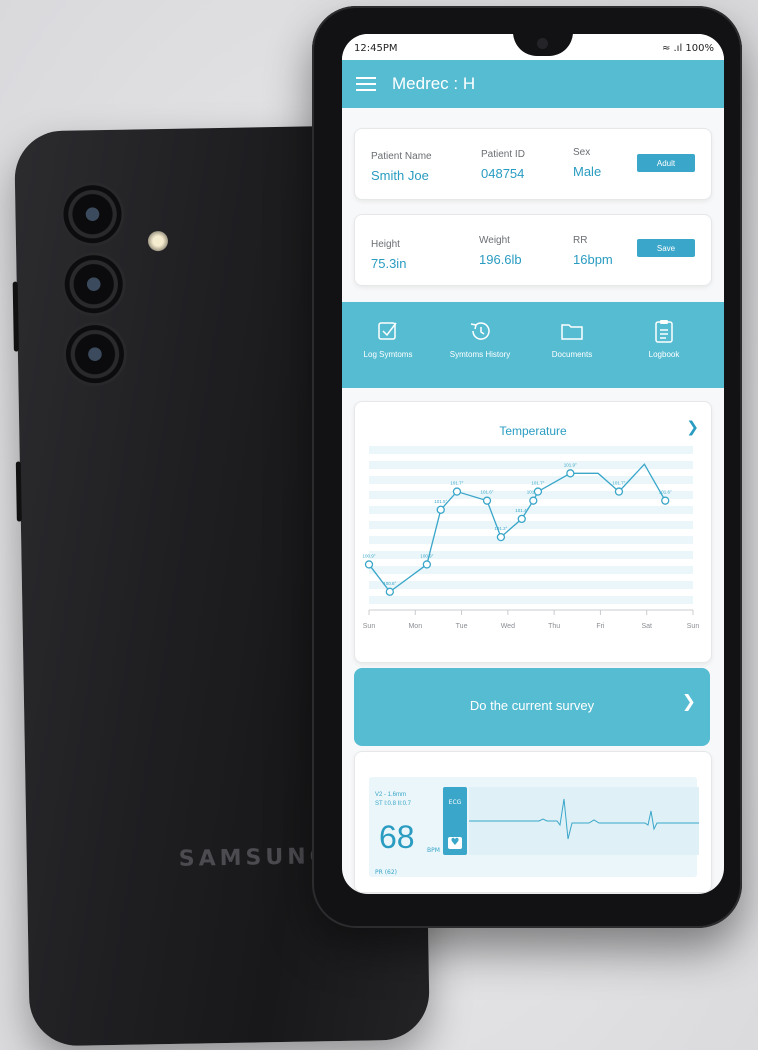 The image size is (758, 1050). Describe the element at coordinates (664, 331) in the screenshot. I see `clipboard-icon` at that location.